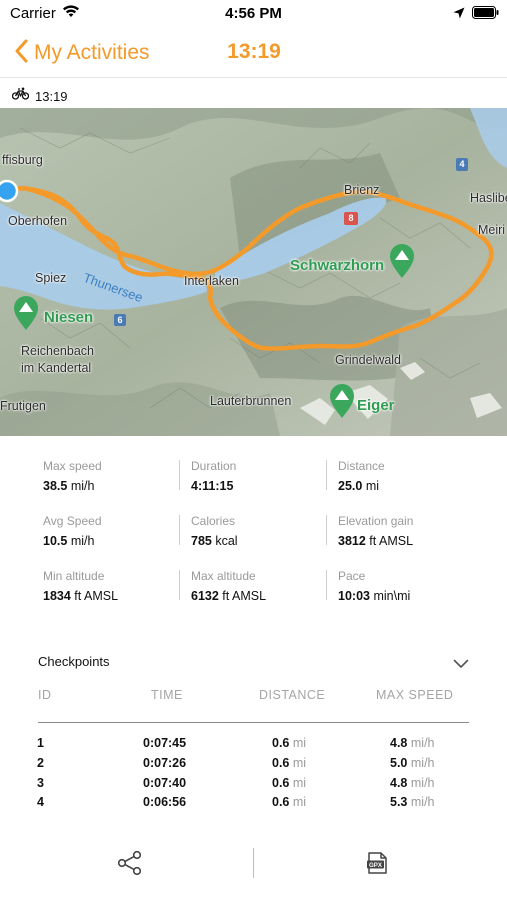 This screenshot has width=507, height=900. I want to click on stat-label: Pace, so click(352, 576).